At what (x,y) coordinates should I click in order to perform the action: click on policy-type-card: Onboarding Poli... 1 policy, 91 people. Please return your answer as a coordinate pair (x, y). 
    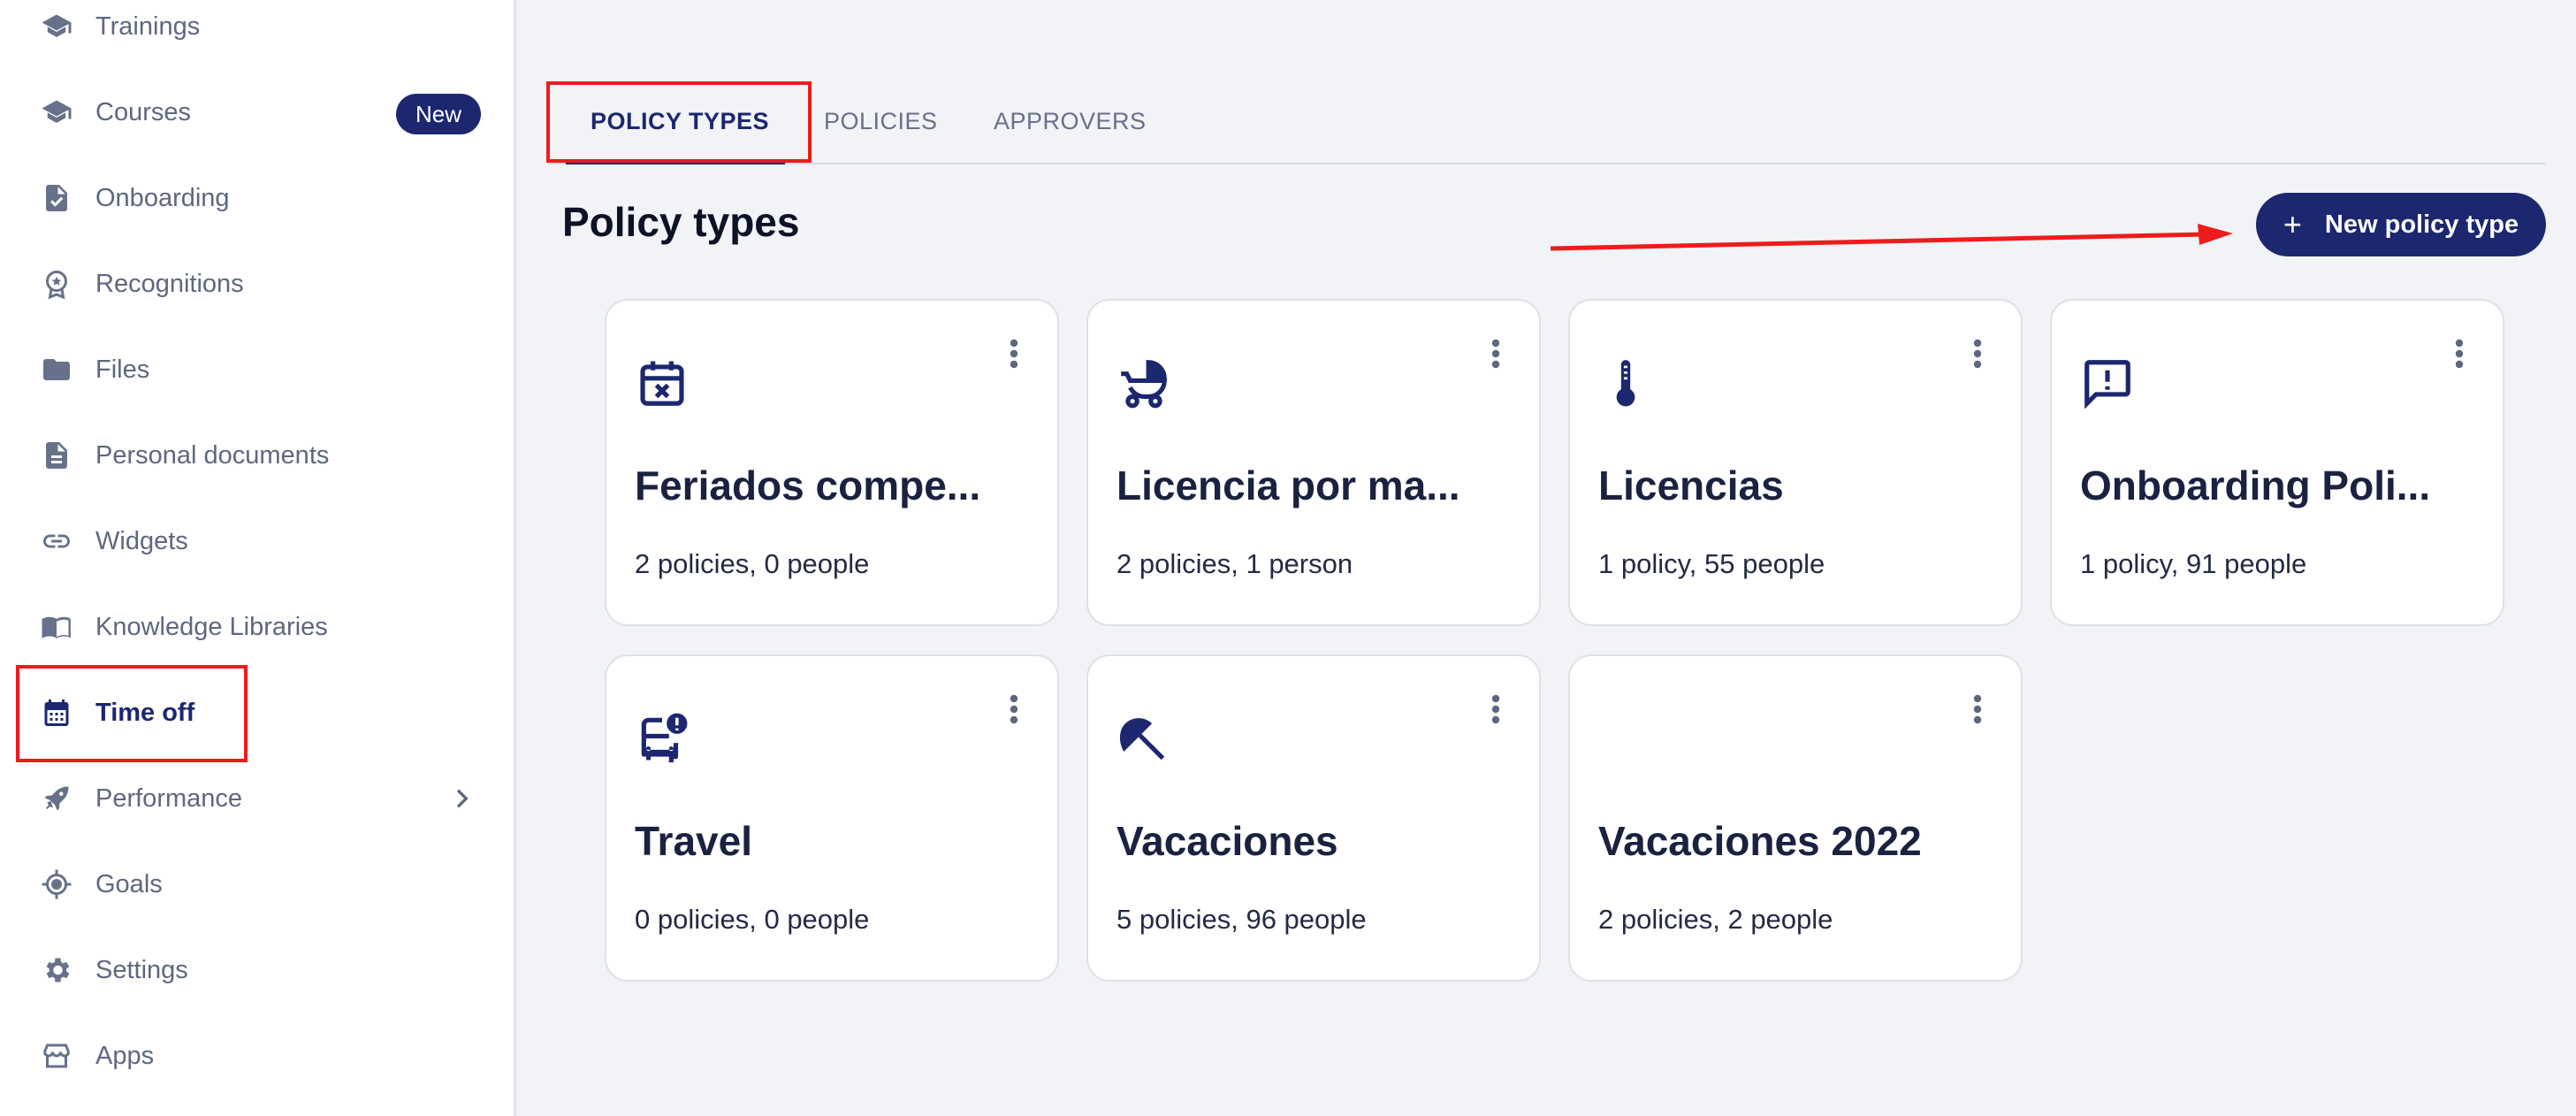
    Looking at the image, I should click on (2277, 462).